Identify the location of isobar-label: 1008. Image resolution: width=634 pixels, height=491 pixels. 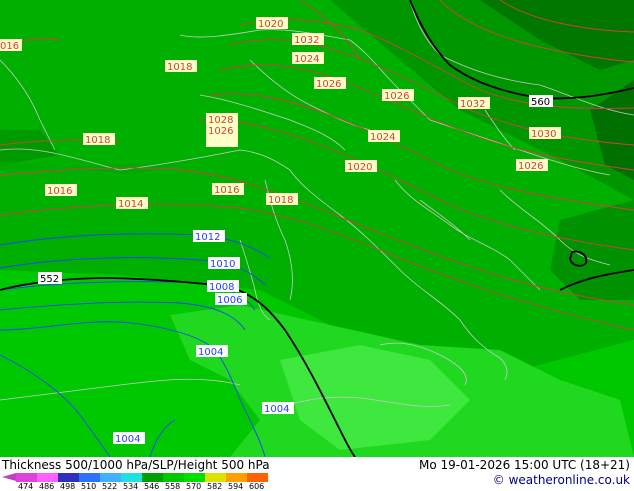
(223, 286).